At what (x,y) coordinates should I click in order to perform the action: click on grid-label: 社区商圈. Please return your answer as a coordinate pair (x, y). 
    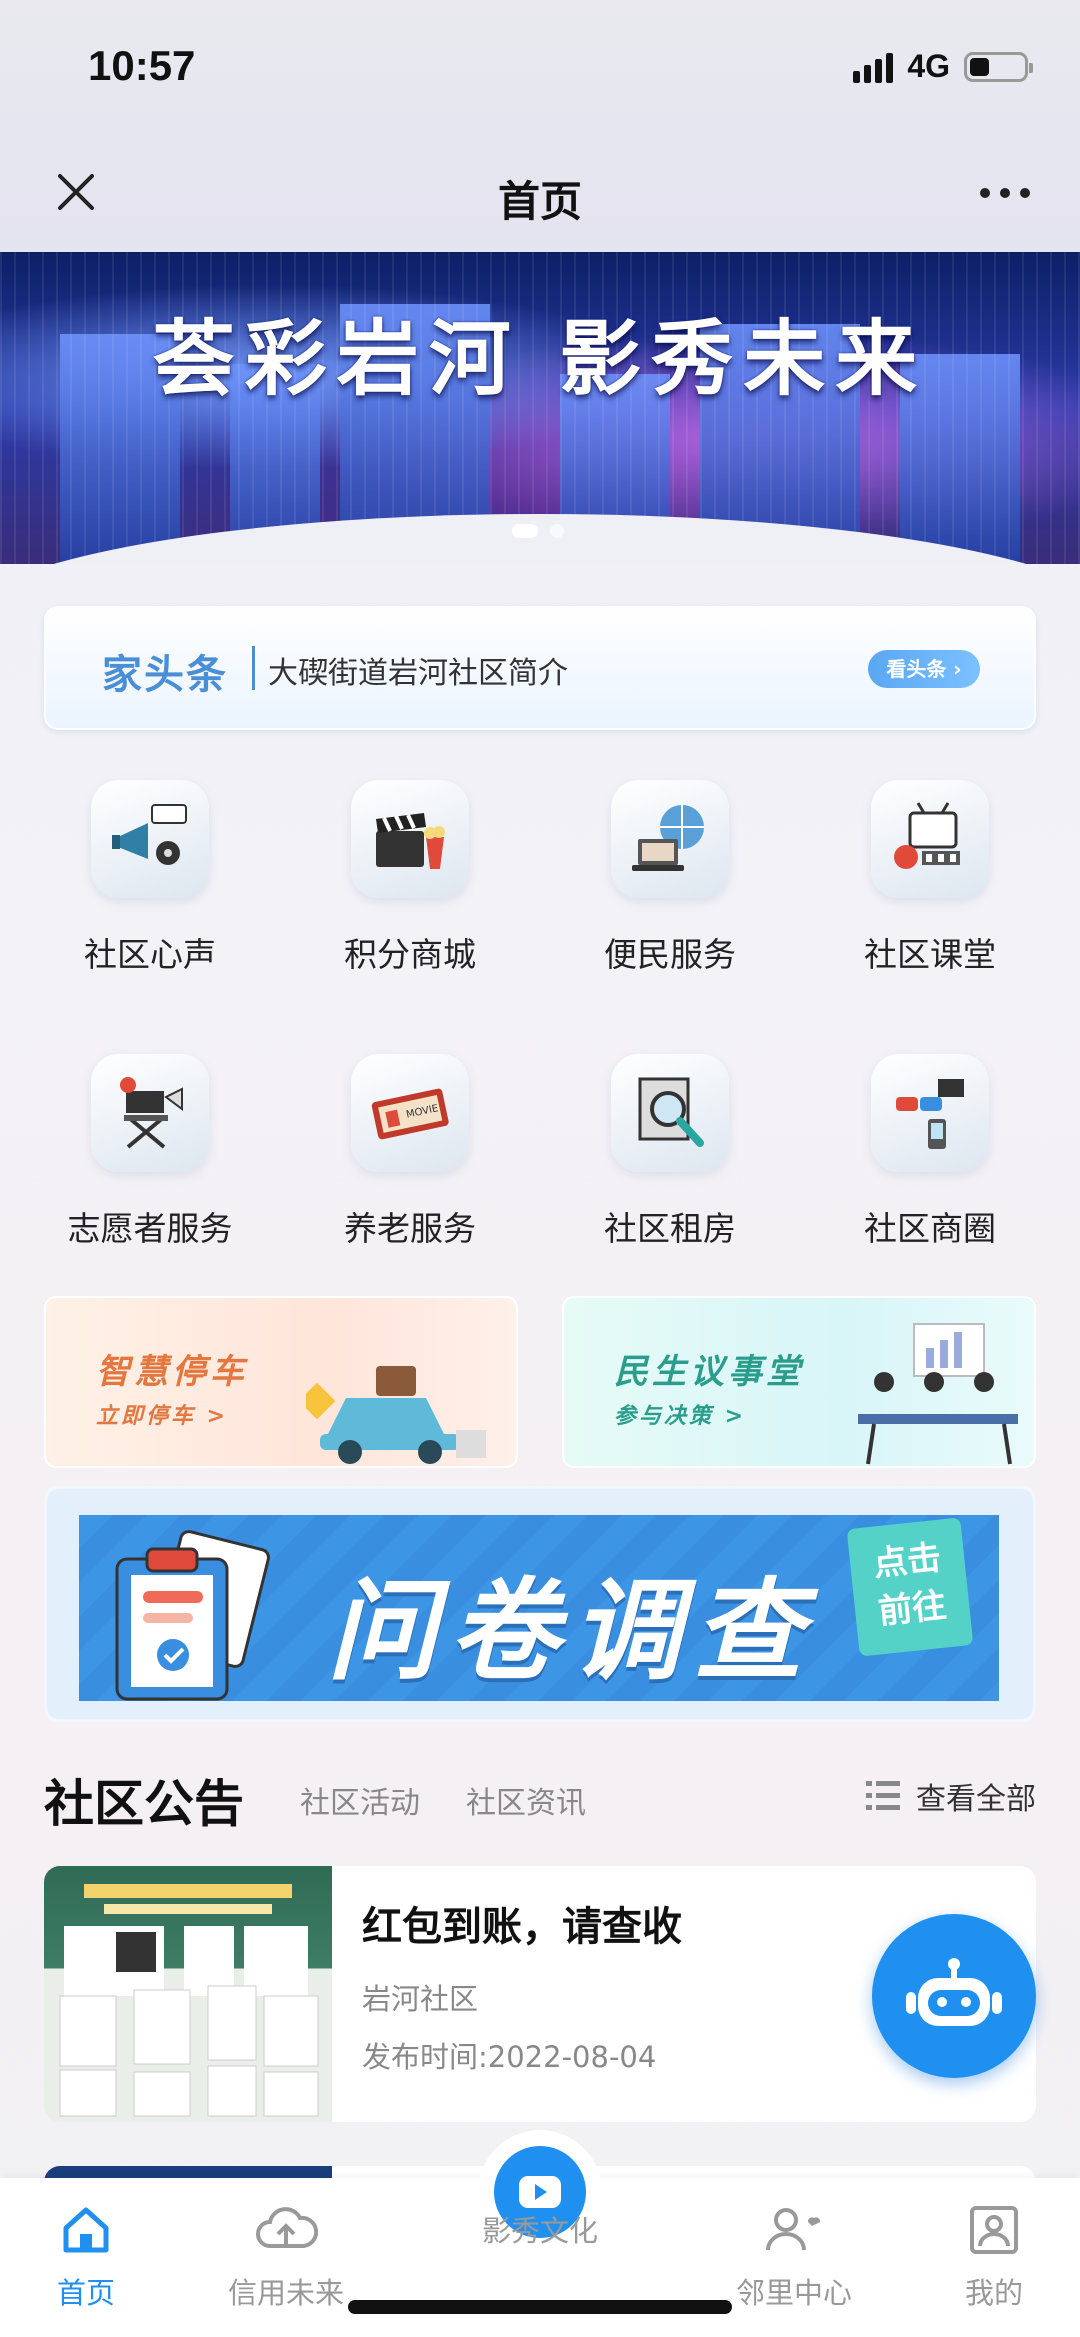
    Looking at the image, I should click on (930, 1228).